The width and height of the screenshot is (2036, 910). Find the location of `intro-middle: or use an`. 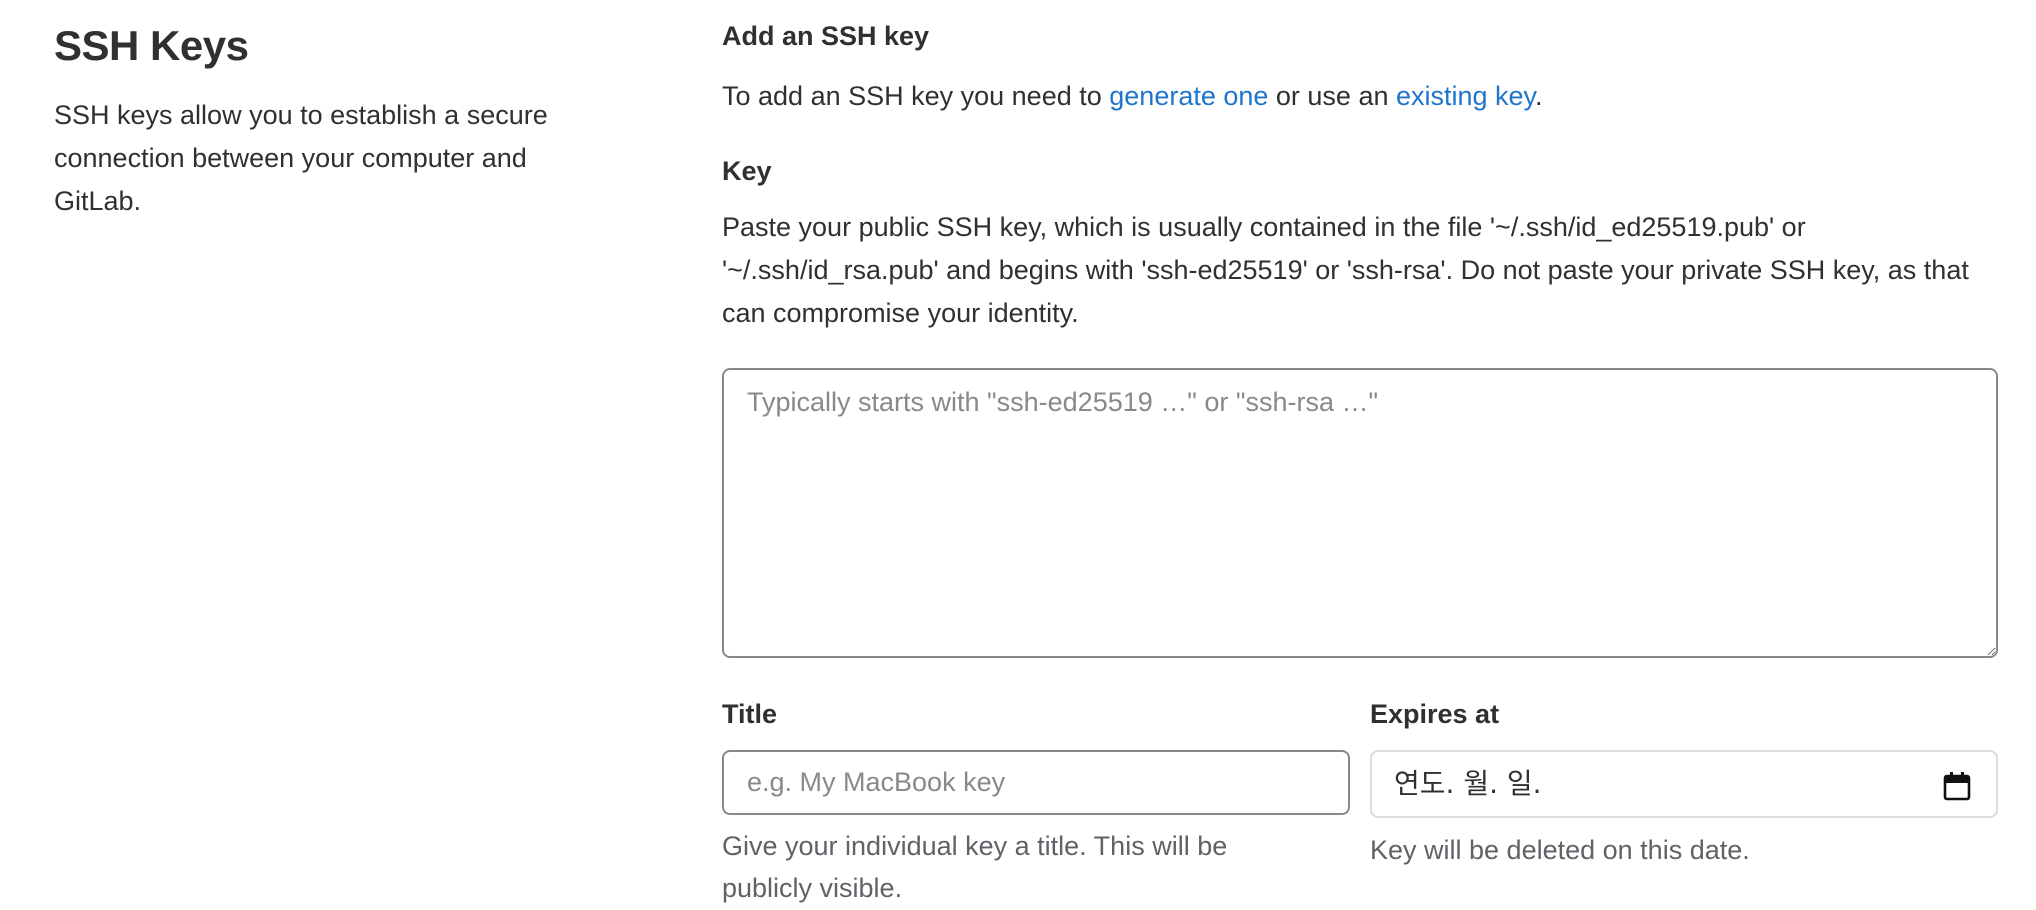

intro-middle: or use an is located at coordinates (1332, 96).